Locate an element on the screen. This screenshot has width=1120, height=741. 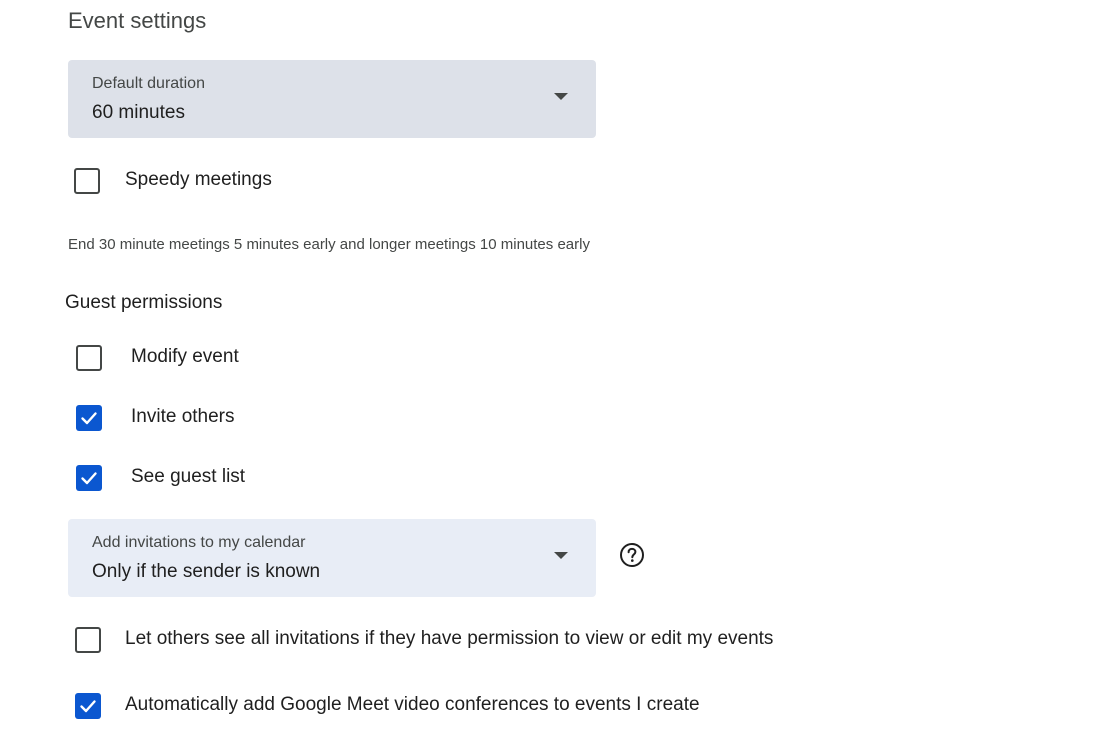
guest-permissions-title: Guest permissions is located at coordinates (144, 302).